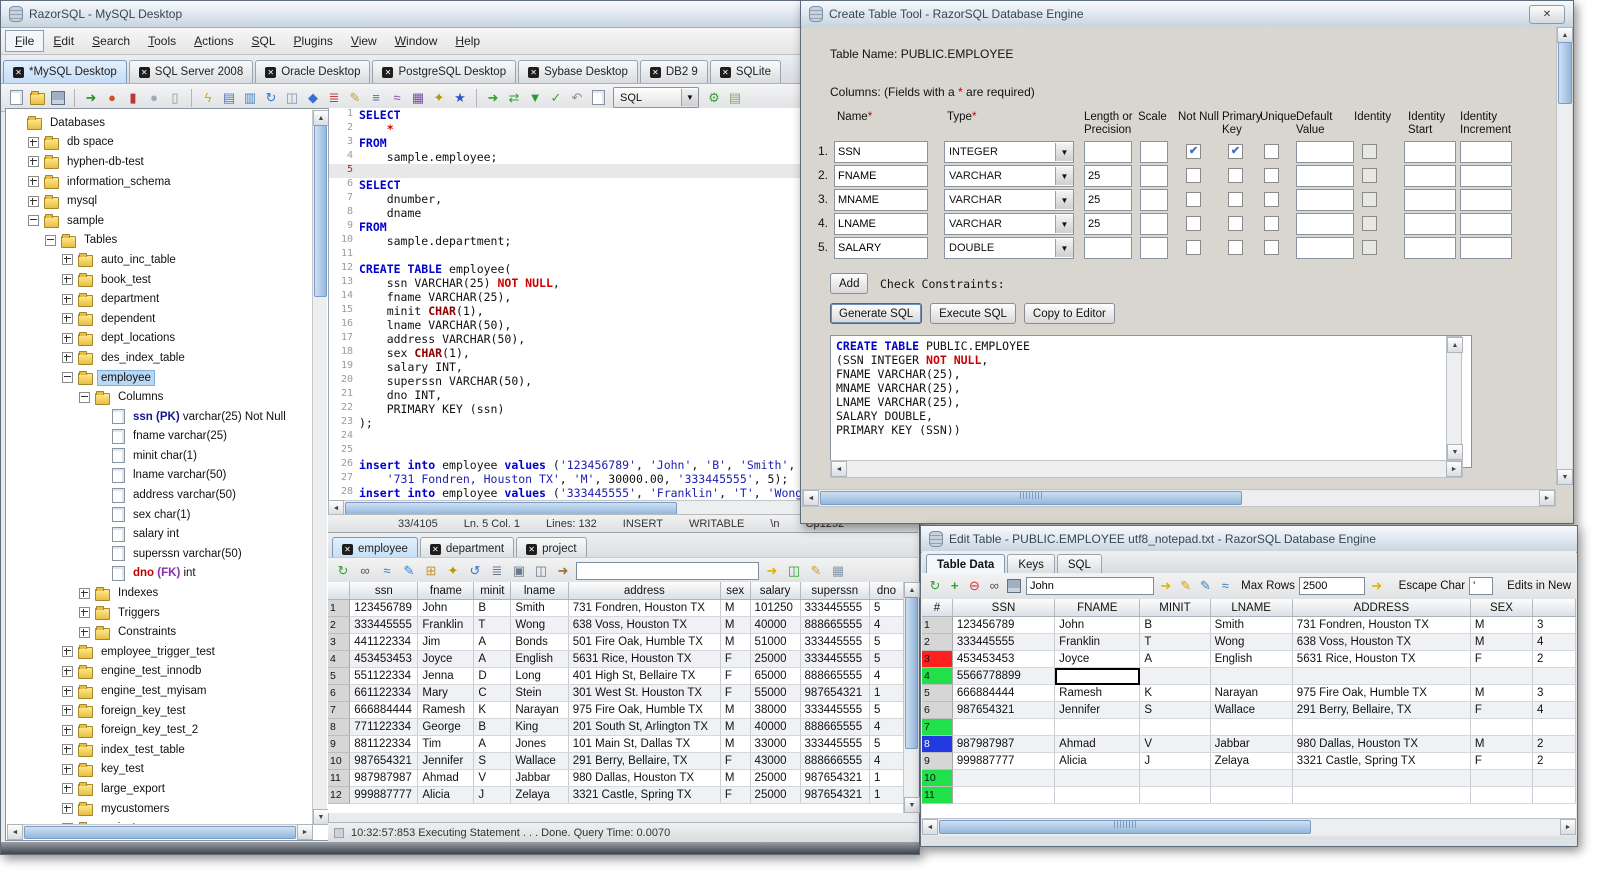  Describe the element at coordinates (16, 98) in the screenshot. I see `new-file-icon` at that location.